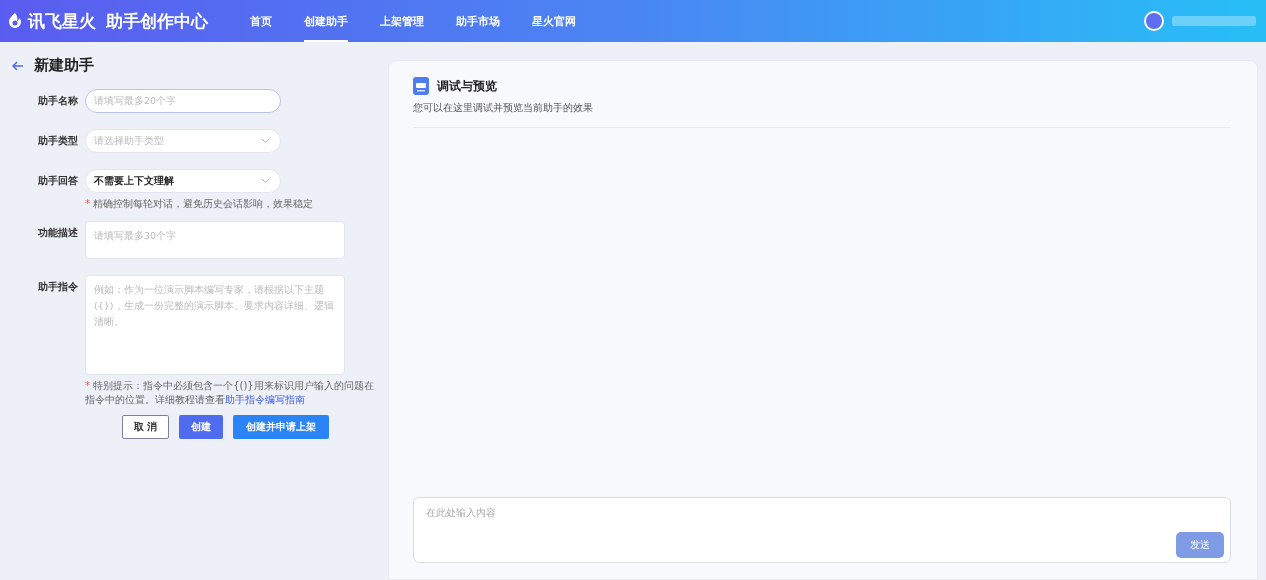  What do you see at coordinates (478, 21) in the screenshot?
I see `nav-tab: 助手市场` at bounding box center [478, 21].